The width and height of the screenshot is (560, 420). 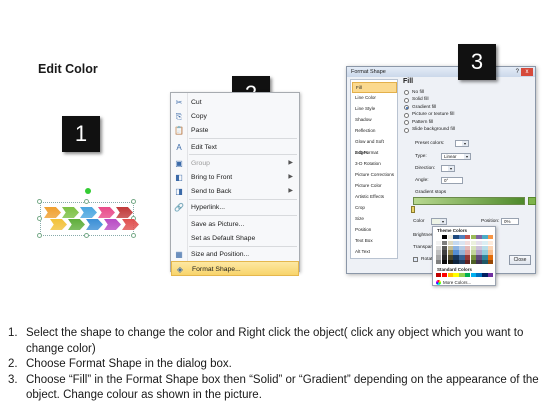 I want to click on nav-item-3-d-format: 3-D Format, so click(x=374, y=153).